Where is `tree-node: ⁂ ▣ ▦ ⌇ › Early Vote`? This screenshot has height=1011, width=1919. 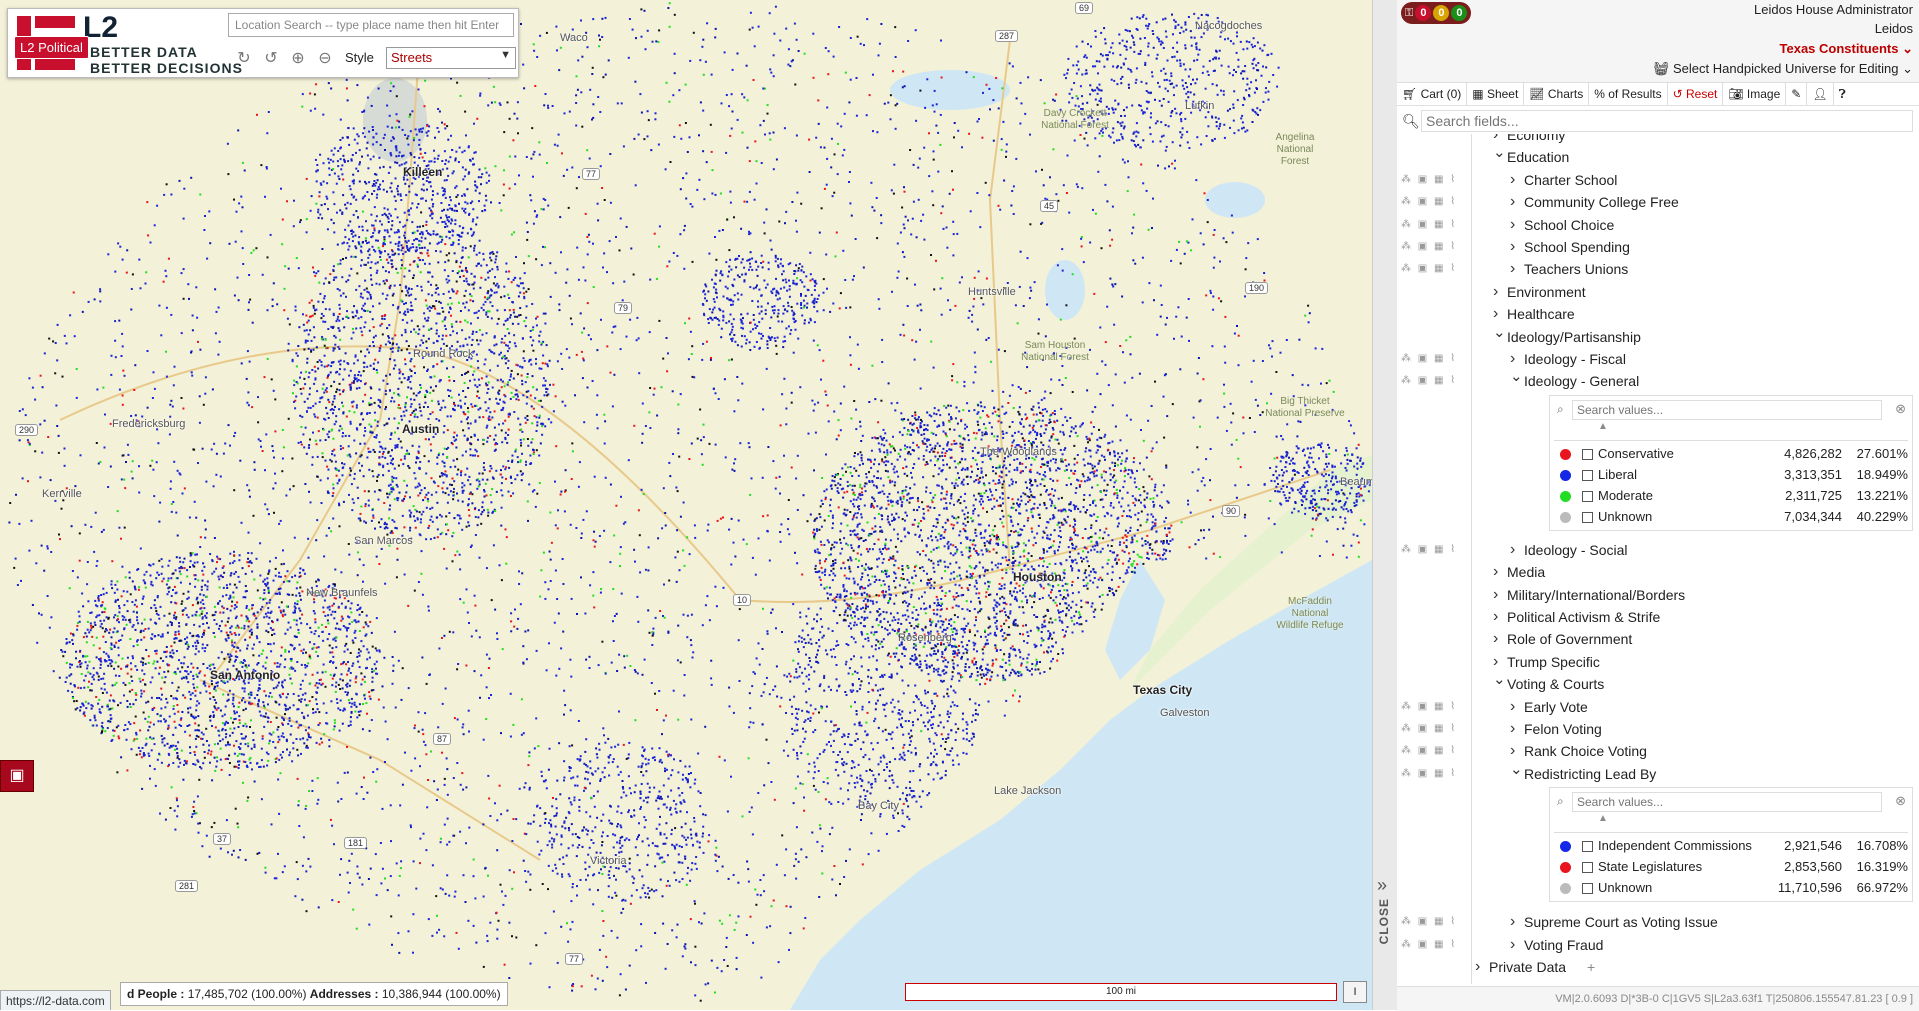 tree-node: ⁂ ▣ ▦ ⌇ › Early Vote is located at coordinates (1658, 707).